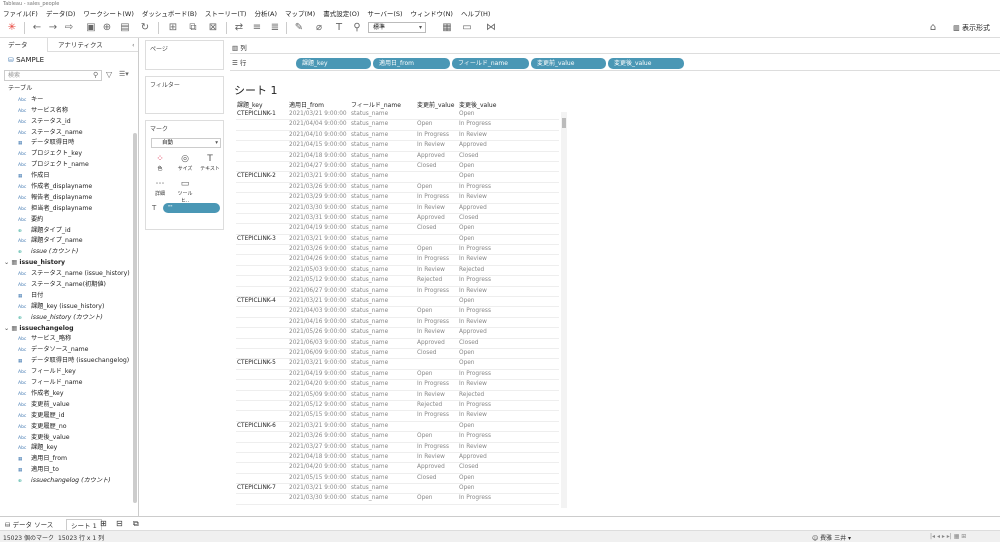 The width and height of the screenshot is (1000, 542). What do you see at coordinates (564, 123) in the screenshot?
I see `view-scrollbar-thumb` at bounding box center [564, 123].